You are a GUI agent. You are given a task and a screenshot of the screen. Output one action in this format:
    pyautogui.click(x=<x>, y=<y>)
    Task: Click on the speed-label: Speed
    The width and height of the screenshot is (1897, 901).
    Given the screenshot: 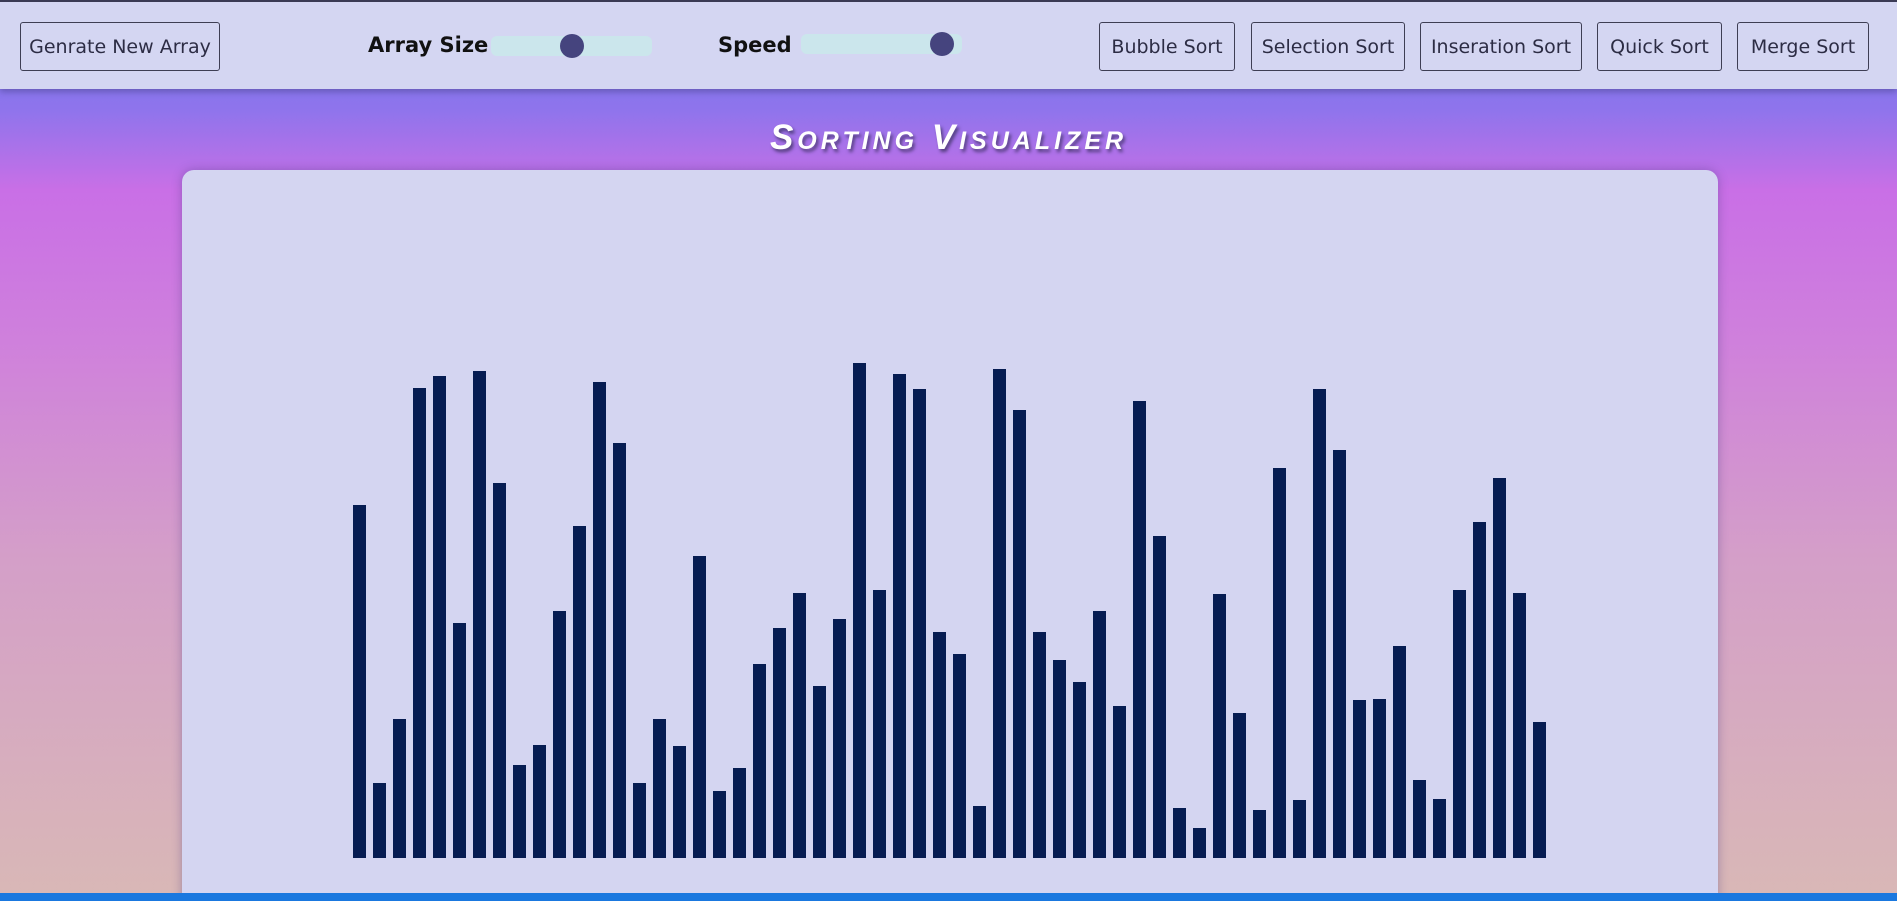 What is the action you would take?
    pyautogui.click(x=755, y=45)
    